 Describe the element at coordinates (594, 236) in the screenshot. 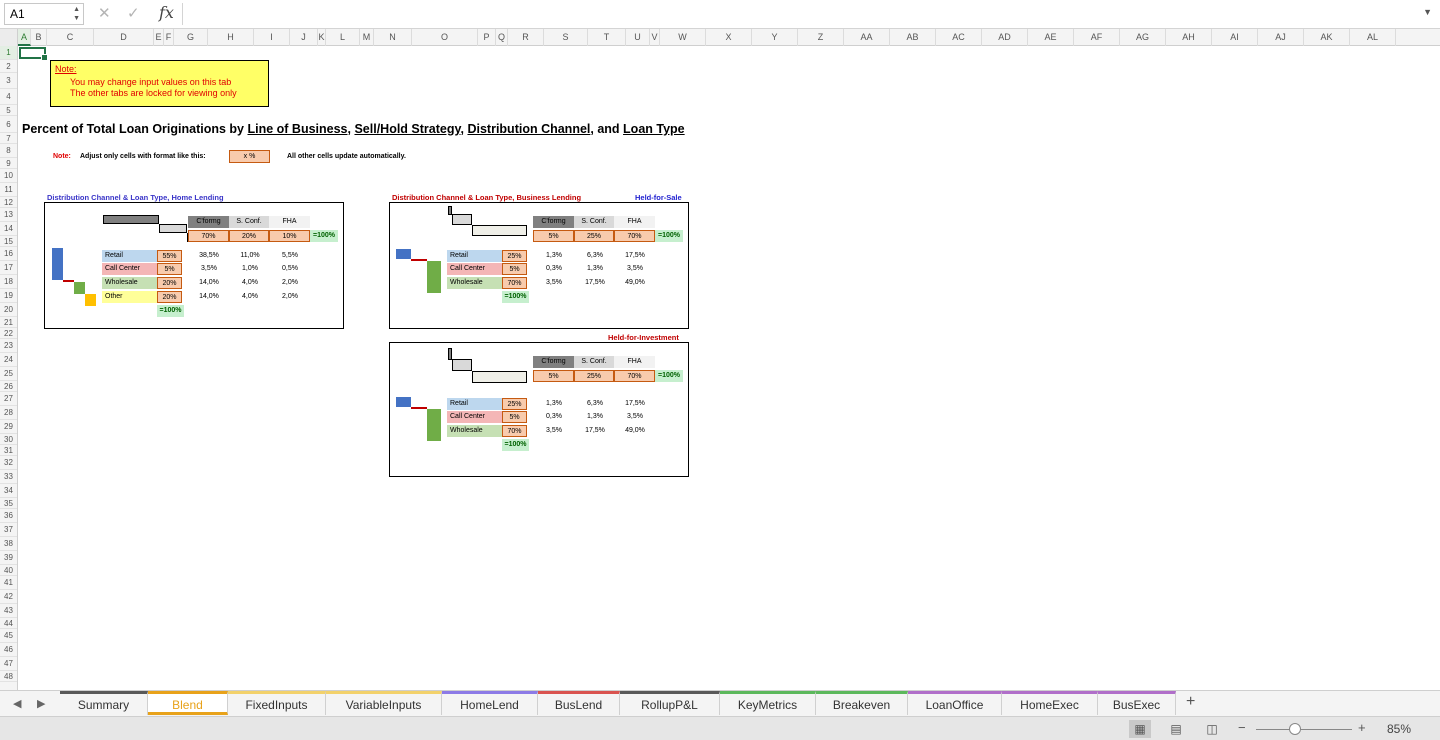

I see `hfs-input-super-conf: 25%` at that location.